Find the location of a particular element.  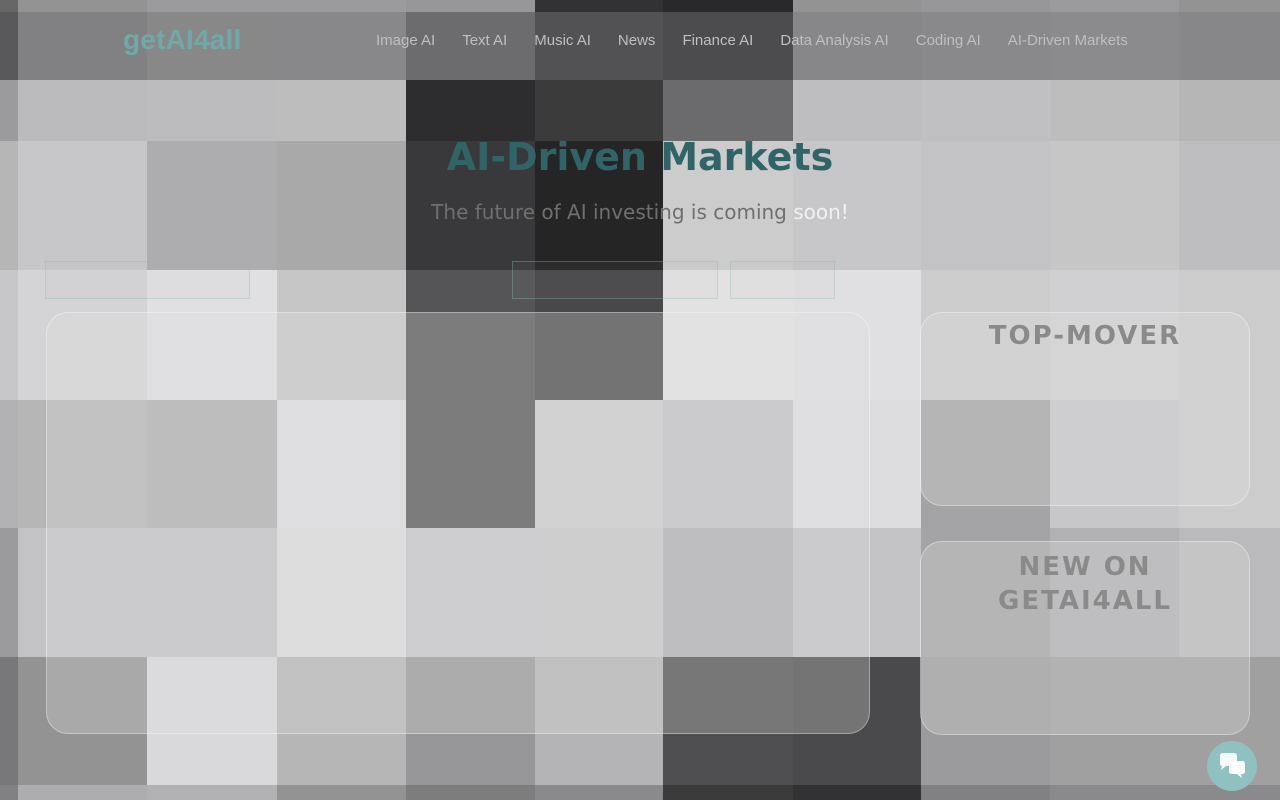

chat-button is located at coordinates (1232, 766).